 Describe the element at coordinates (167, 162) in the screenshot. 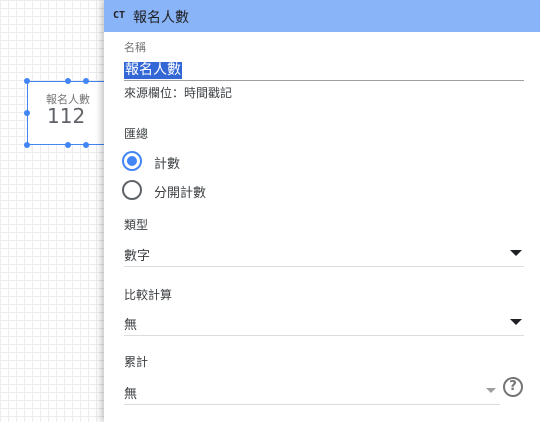

I see `radio-count-label: 計數` at that location.